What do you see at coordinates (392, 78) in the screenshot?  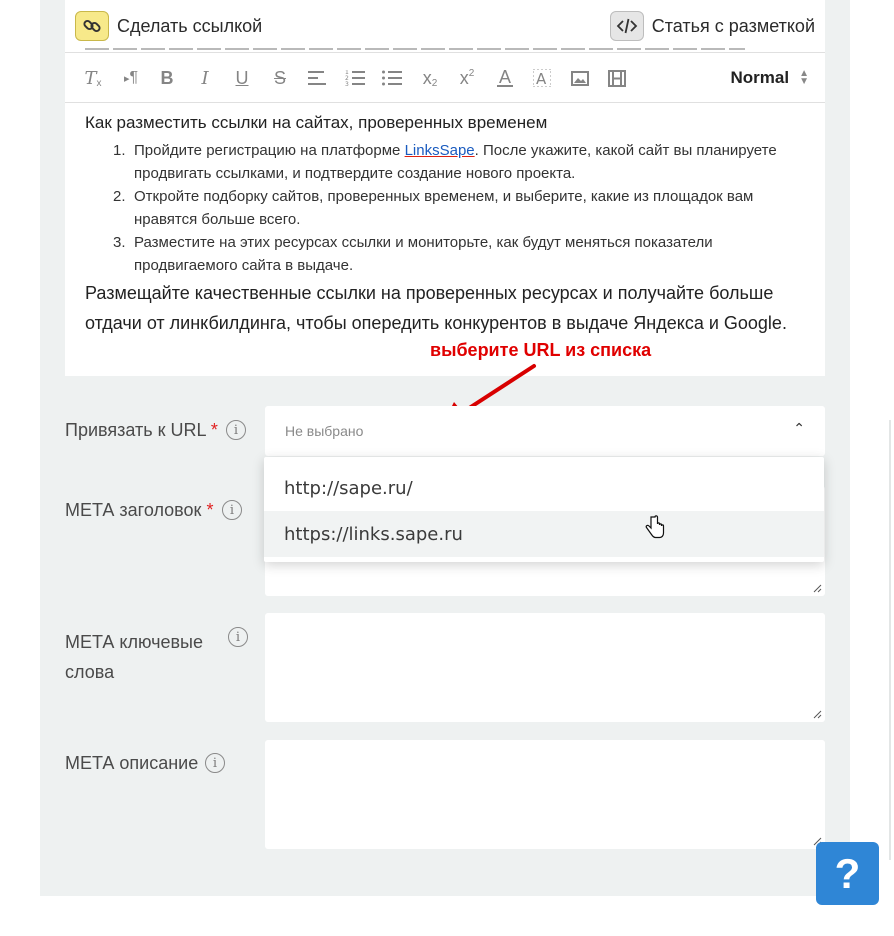 I see `bullet-list-icon` at bounding box center [392, 78].